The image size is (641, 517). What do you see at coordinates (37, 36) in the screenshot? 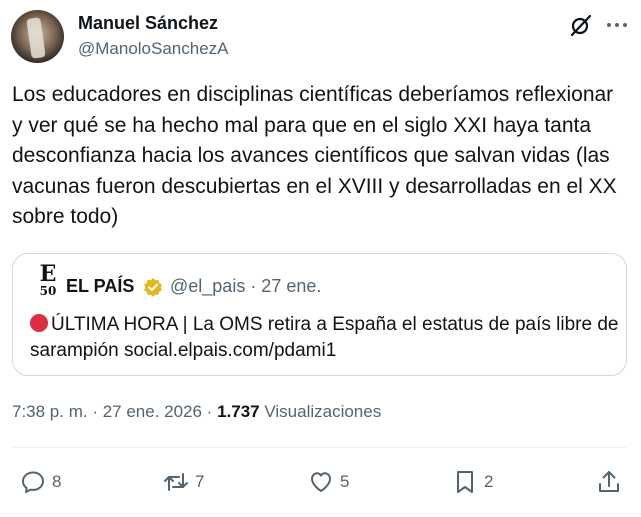
I see `avatar` at bounding box center [37, 36].